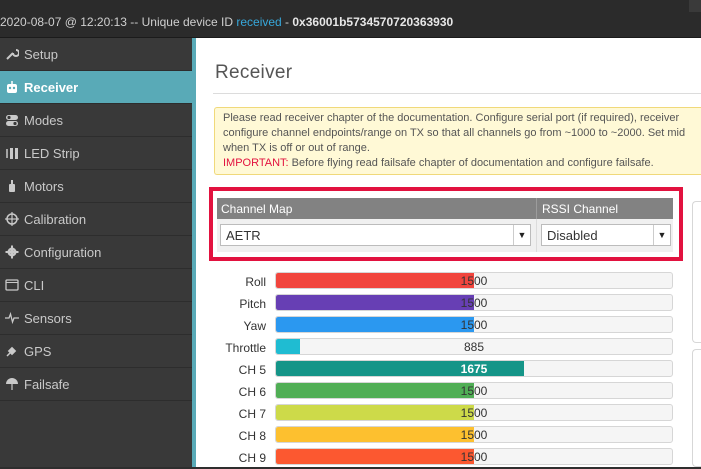 This screenshot has width=701, height=469. I want to click on channel-label: Throttle, so click(245, 348).